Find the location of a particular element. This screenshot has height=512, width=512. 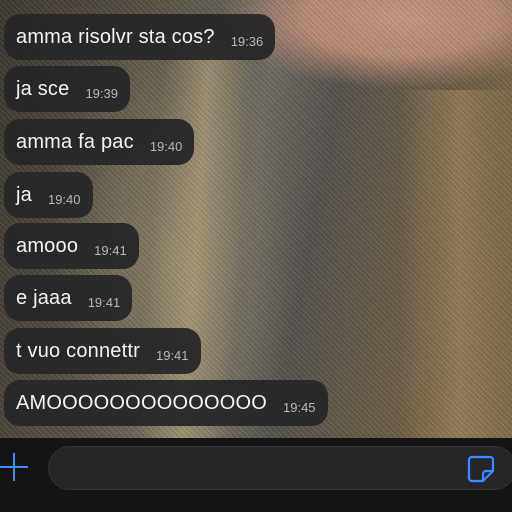

message-bubble: ja 19:40 is located at coordinates (48, 195).